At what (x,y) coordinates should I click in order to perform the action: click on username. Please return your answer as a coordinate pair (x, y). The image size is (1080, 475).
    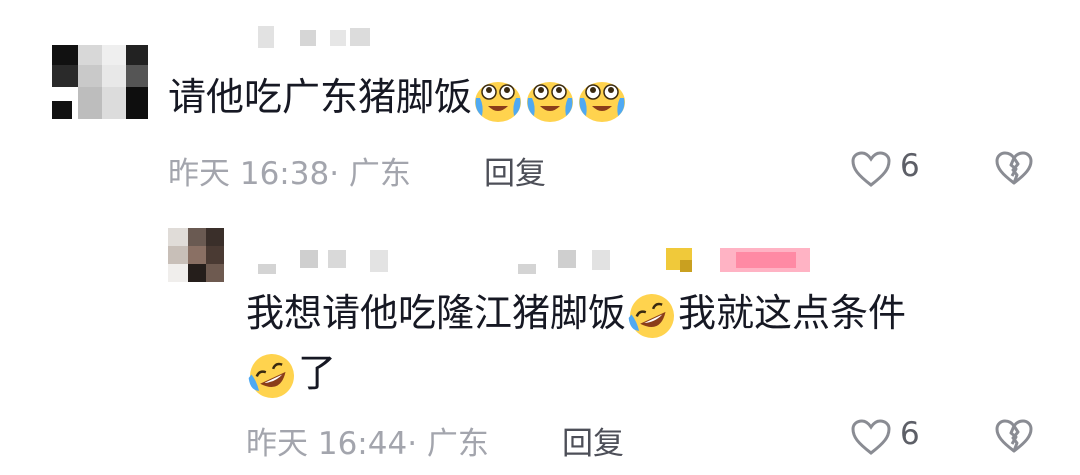
    Looking at the image, I should click on (314, 37).